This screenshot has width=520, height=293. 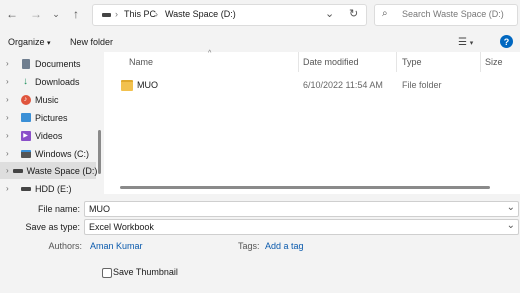 What do you see at coordinates (99, 152) in the screenshot?
I see `sidebar-scrollbar` at bounding box center [99, 152].